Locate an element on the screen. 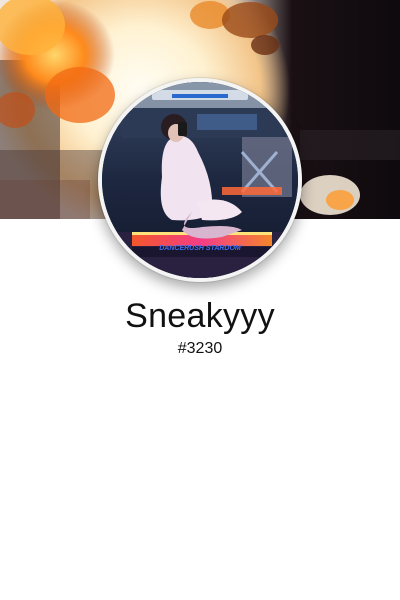 The image size is (400, 600). avatar-sign-text: DANCERUSH STARDOM is located at coordinates (200, 248).